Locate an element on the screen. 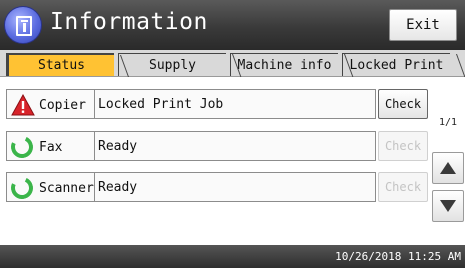 This screenshot has height=268, width=465. tab-status: Status is located at coordinates (68, 65).